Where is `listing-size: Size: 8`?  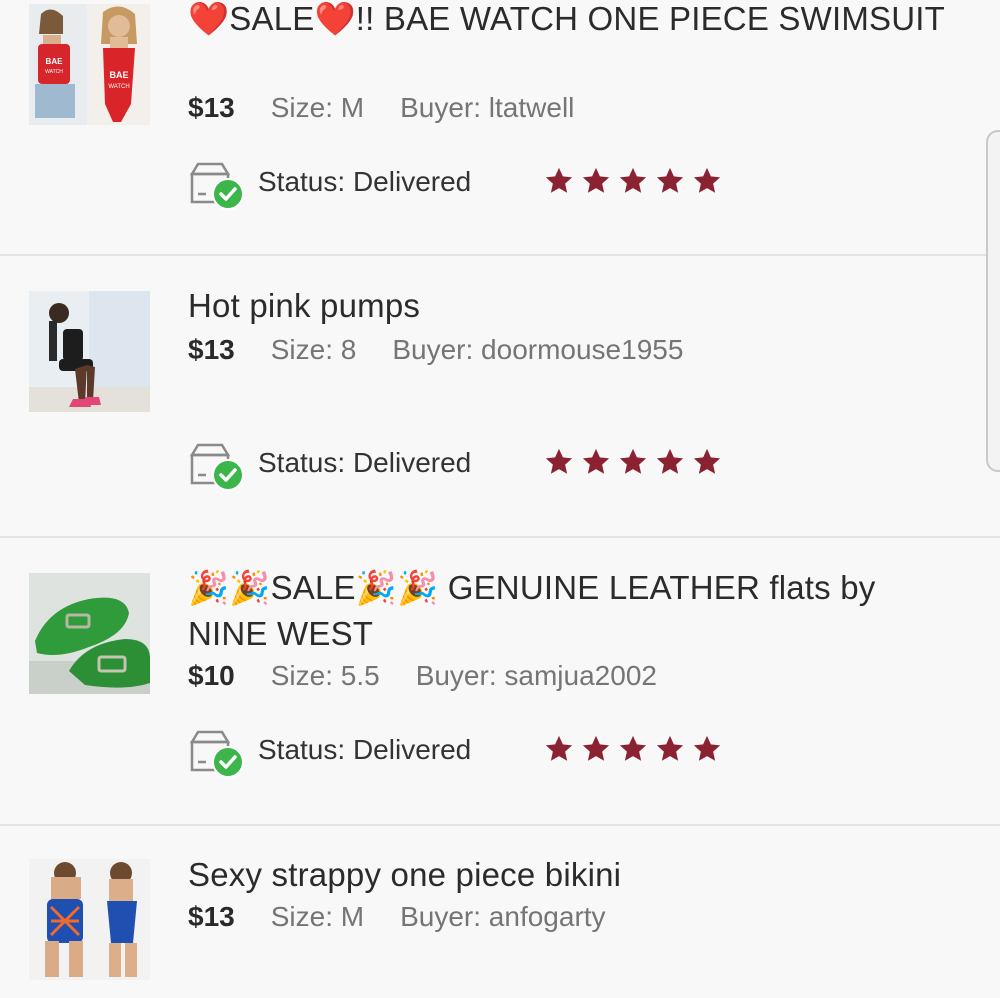
listing-size: Size: 8 is located at coordinates (314, 349).